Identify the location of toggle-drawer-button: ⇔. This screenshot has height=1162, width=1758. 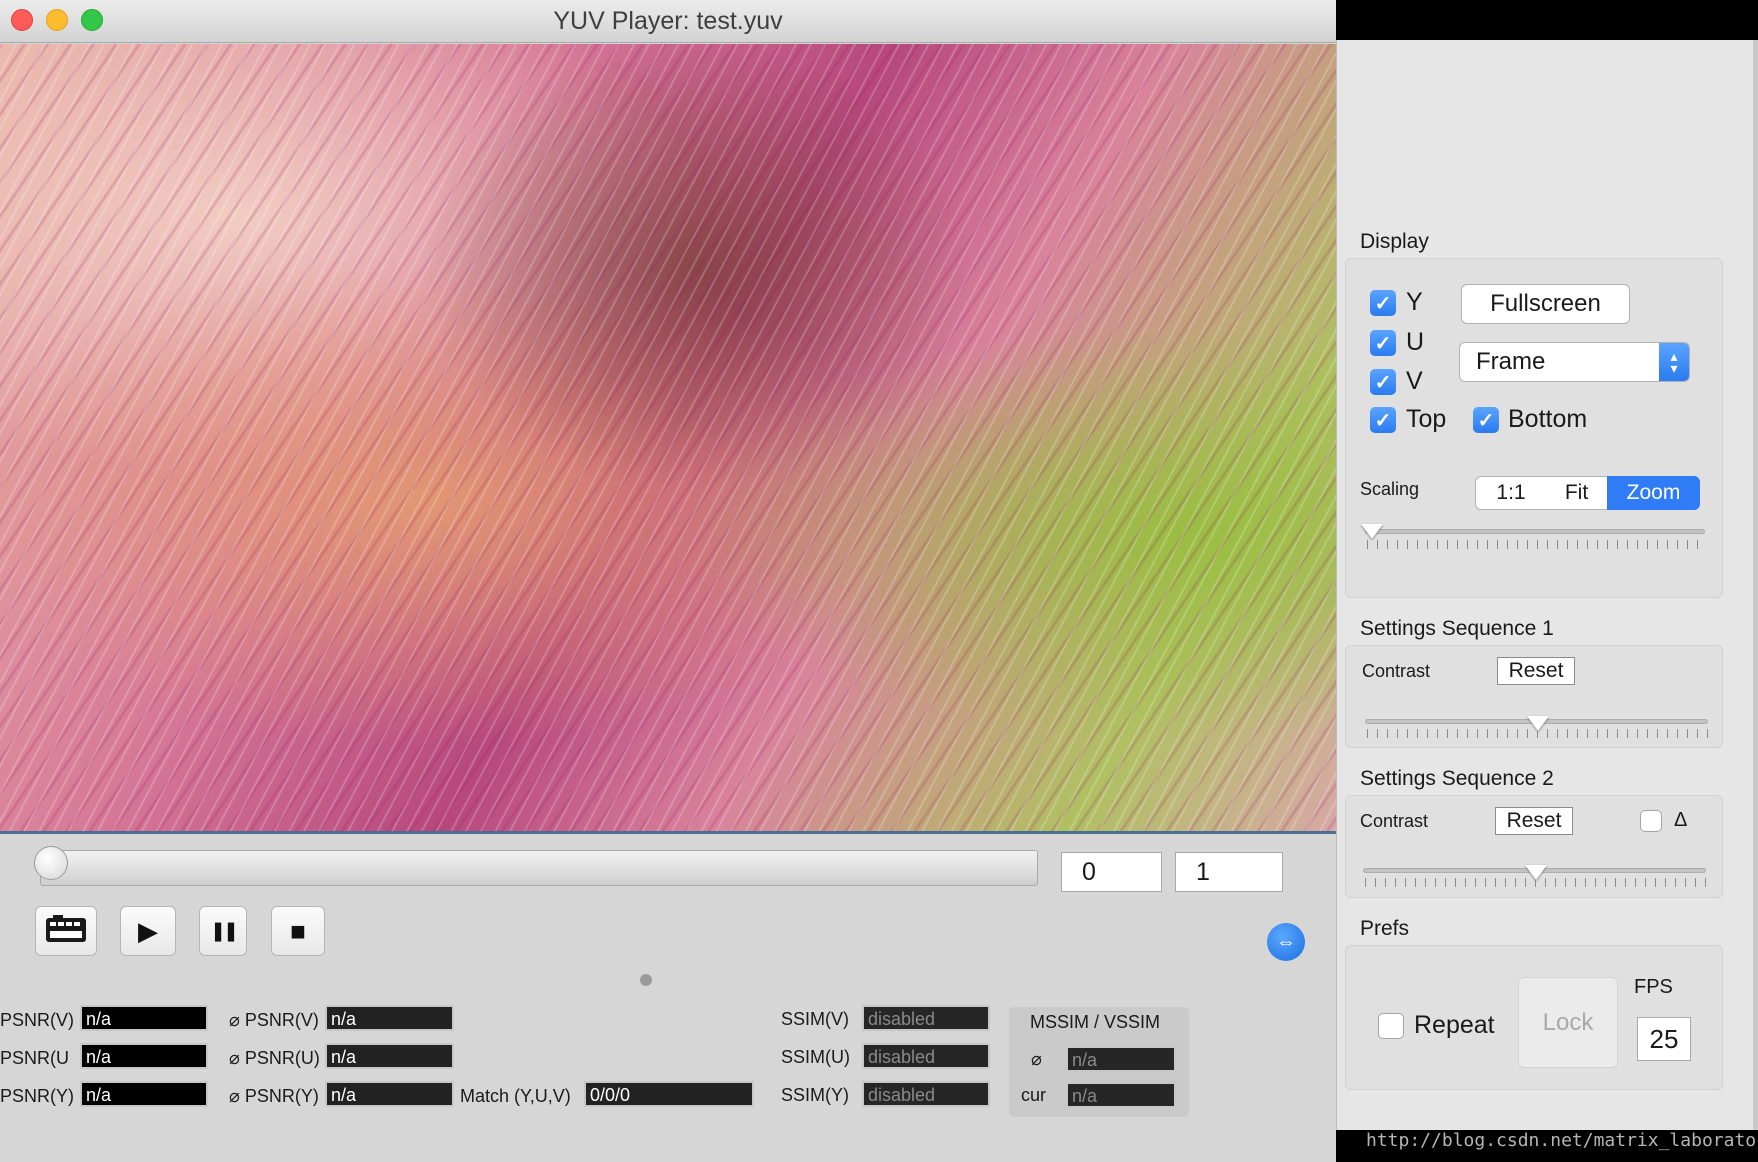
(1286, 942).